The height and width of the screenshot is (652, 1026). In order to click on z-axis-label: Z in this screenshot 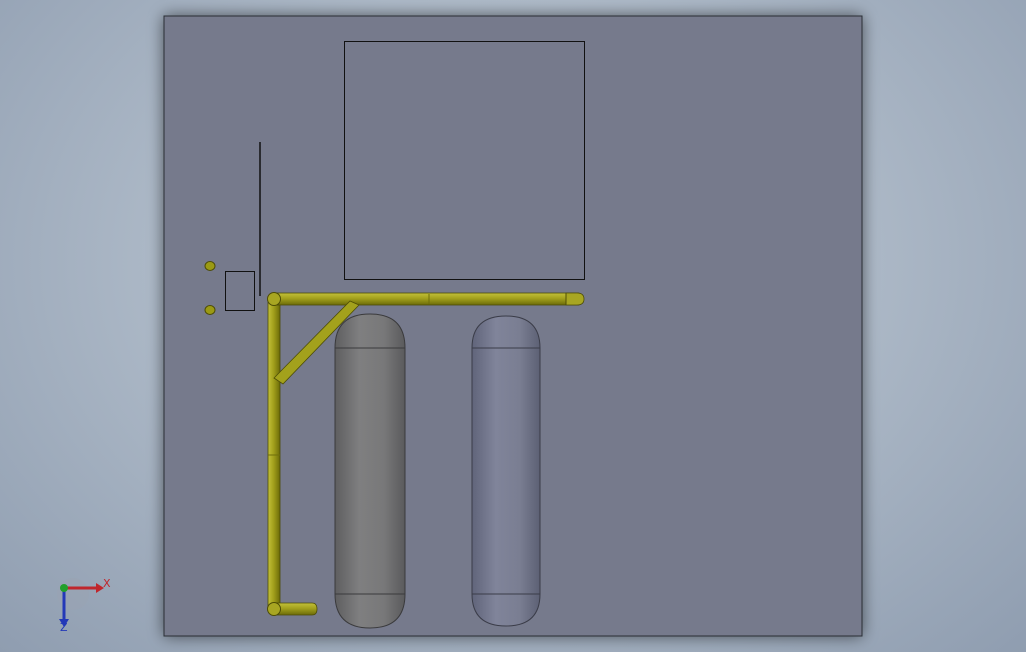, I will do `click(64, 627)`.